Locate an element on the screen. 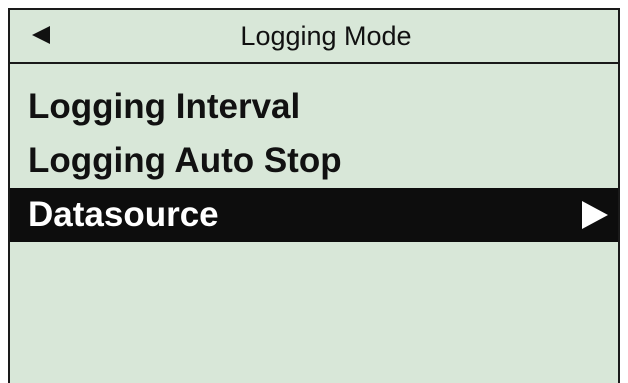 The height and width of the screenshot is (383, 628). menu-item-logging-interval: Logging Interval is located at coordinates (314, 107).